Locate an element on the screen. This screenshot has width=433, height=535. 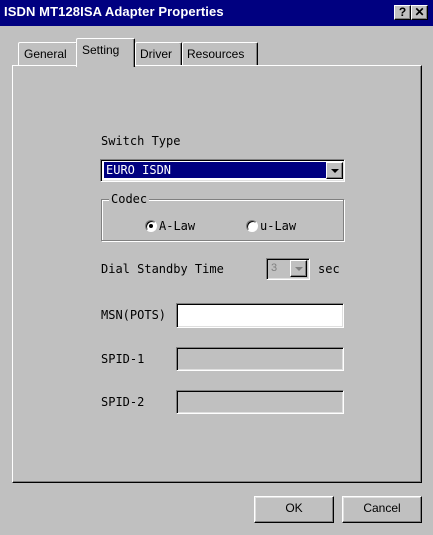
dial-standby-unit: sec is located at coordinates (329, 269).